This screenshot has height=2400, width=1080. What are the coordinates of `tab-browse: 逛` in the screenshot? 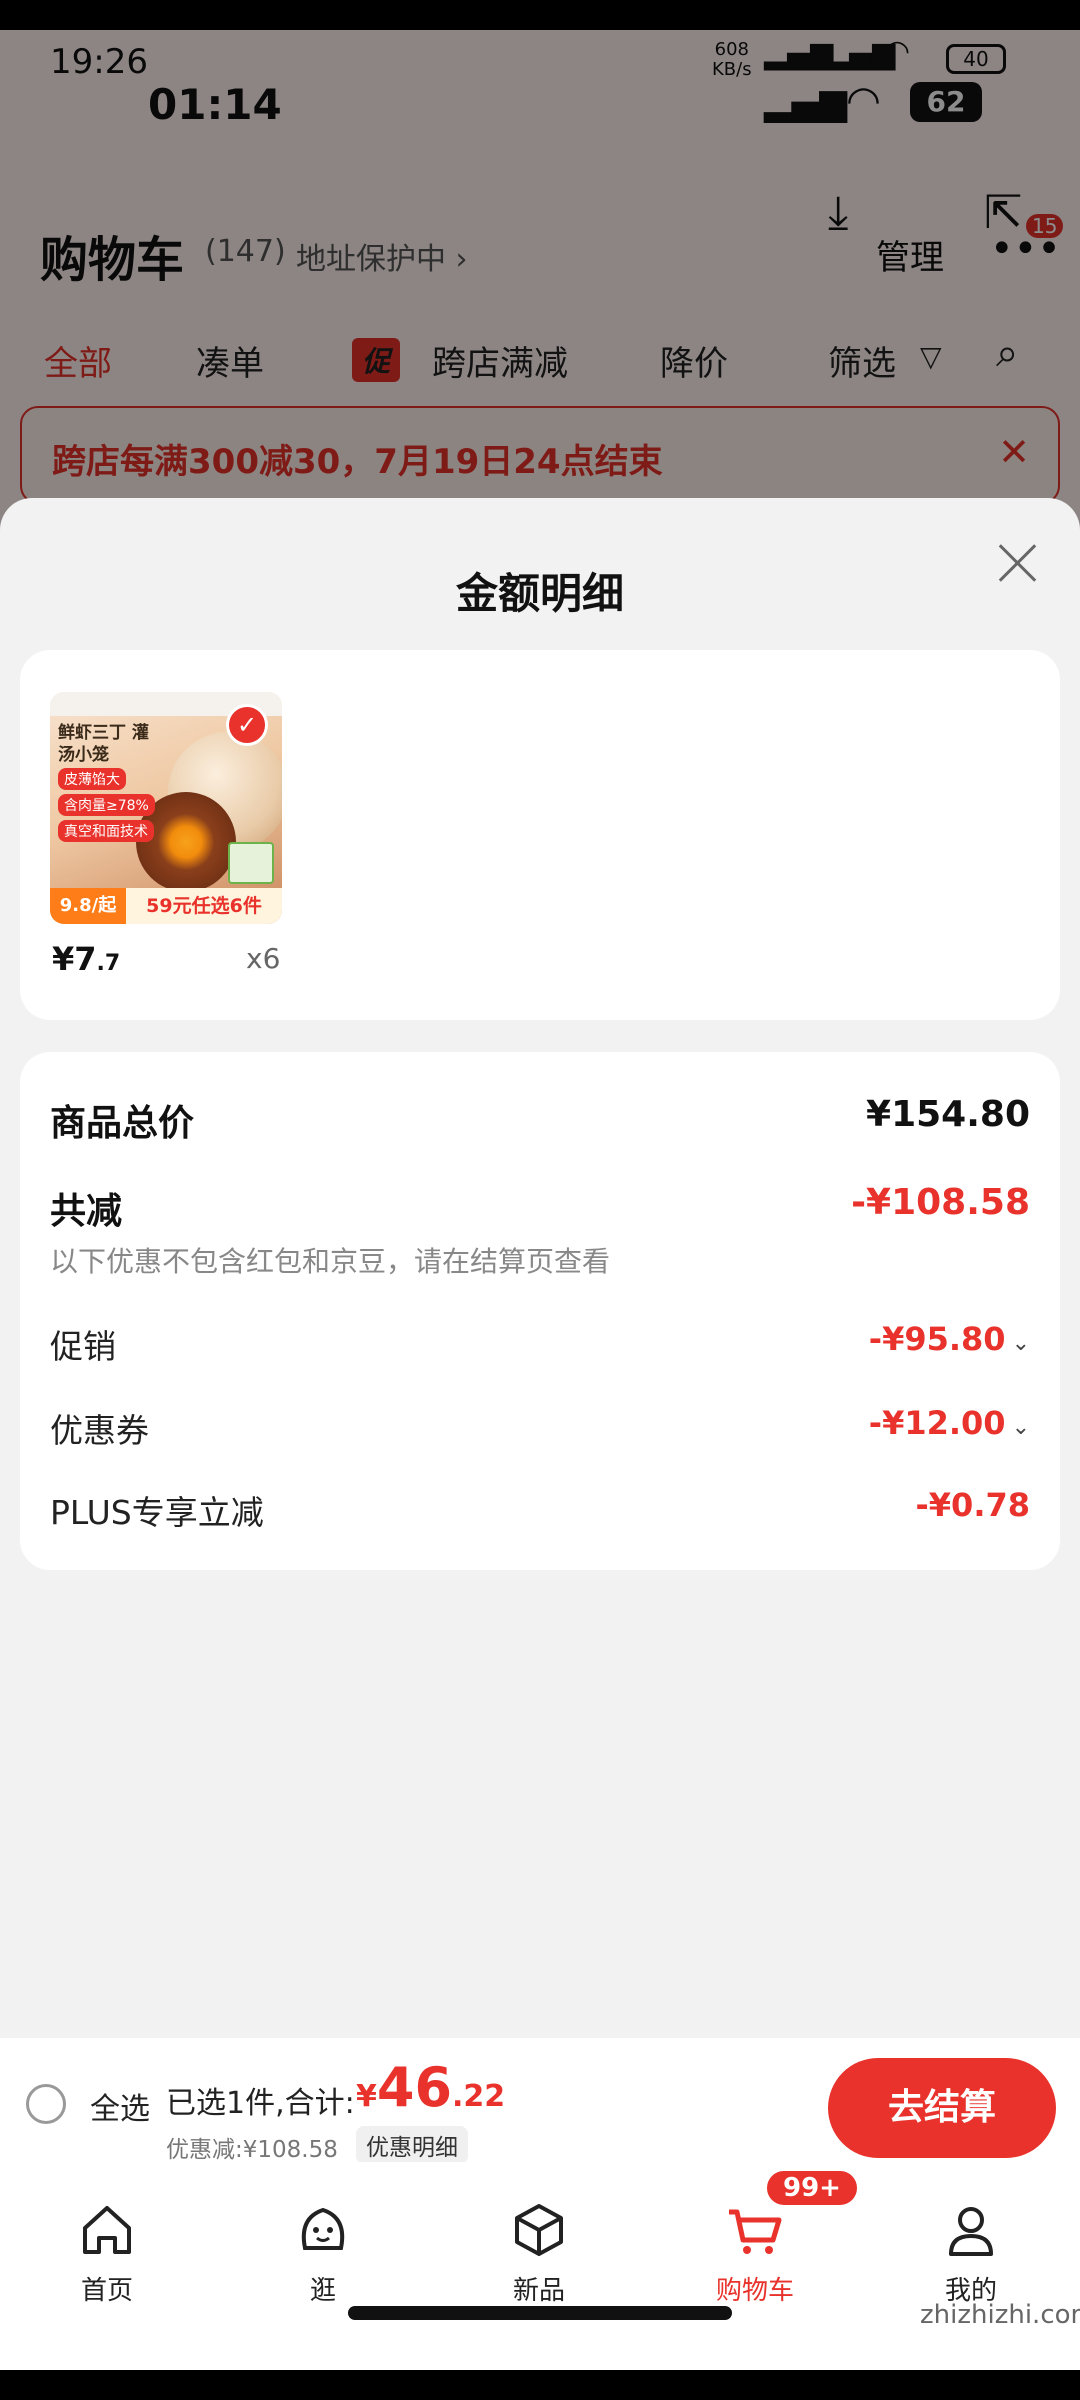 It's located at (323, 2252).